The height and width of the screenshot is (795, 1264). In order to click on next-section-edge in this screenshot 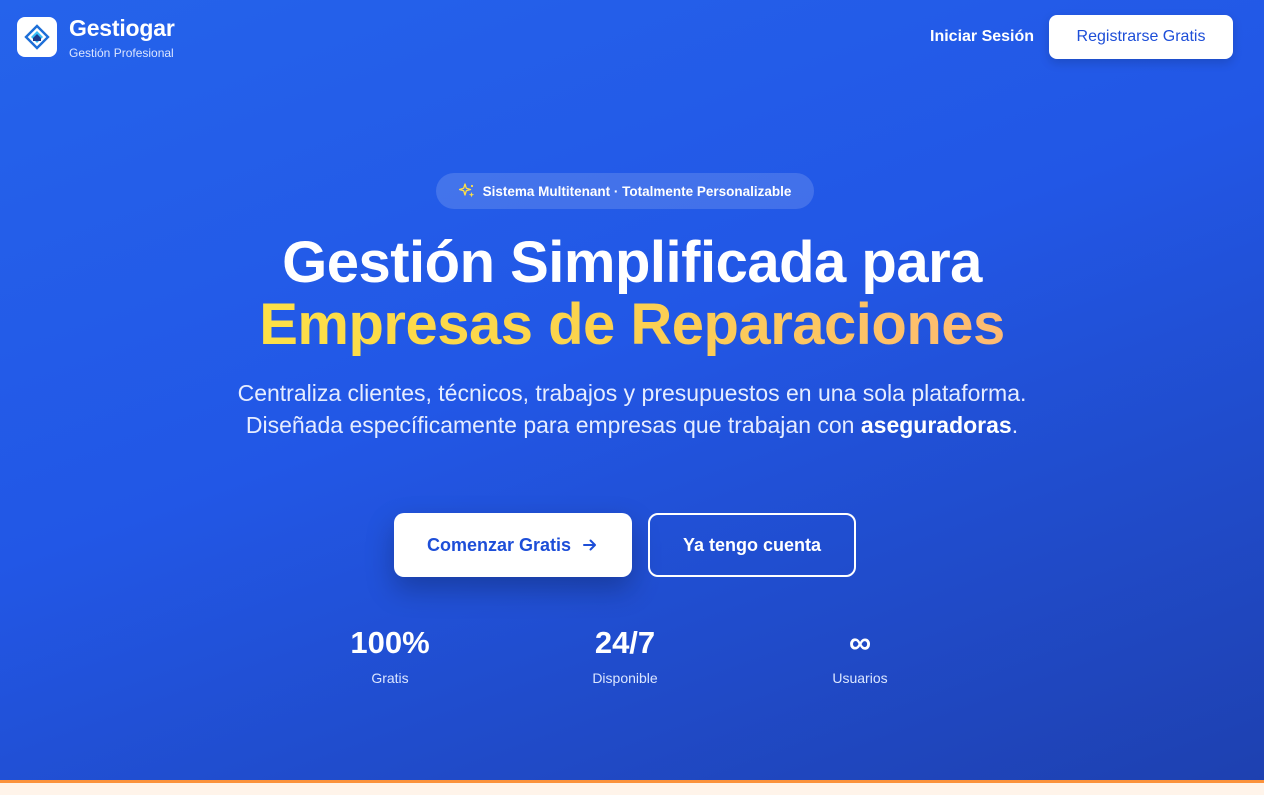, I will do `click(632, 787)`.